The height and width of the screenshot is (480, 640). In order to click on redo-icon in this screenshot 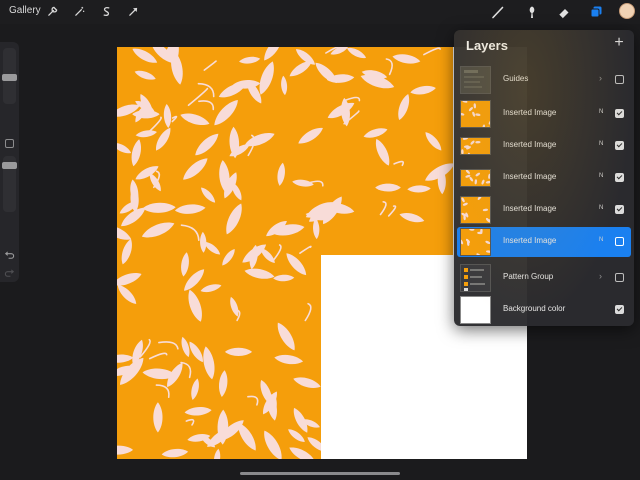, I will do `click(9, 275)`.